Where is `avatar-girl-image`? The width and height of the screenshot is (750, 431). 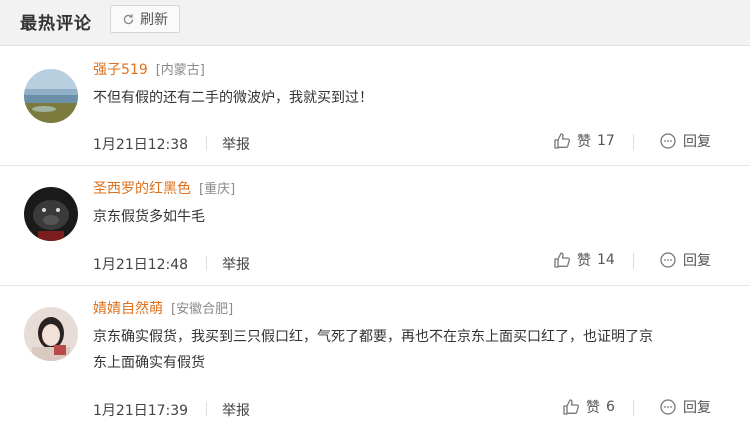 avatar-girl-image is located at coordinates (51, 334).